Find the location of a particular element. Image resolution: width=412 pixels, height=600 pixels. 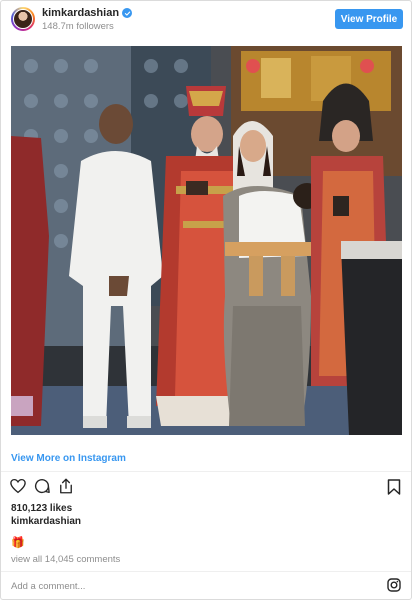

comment-icon is located at coordinates (42, 486).